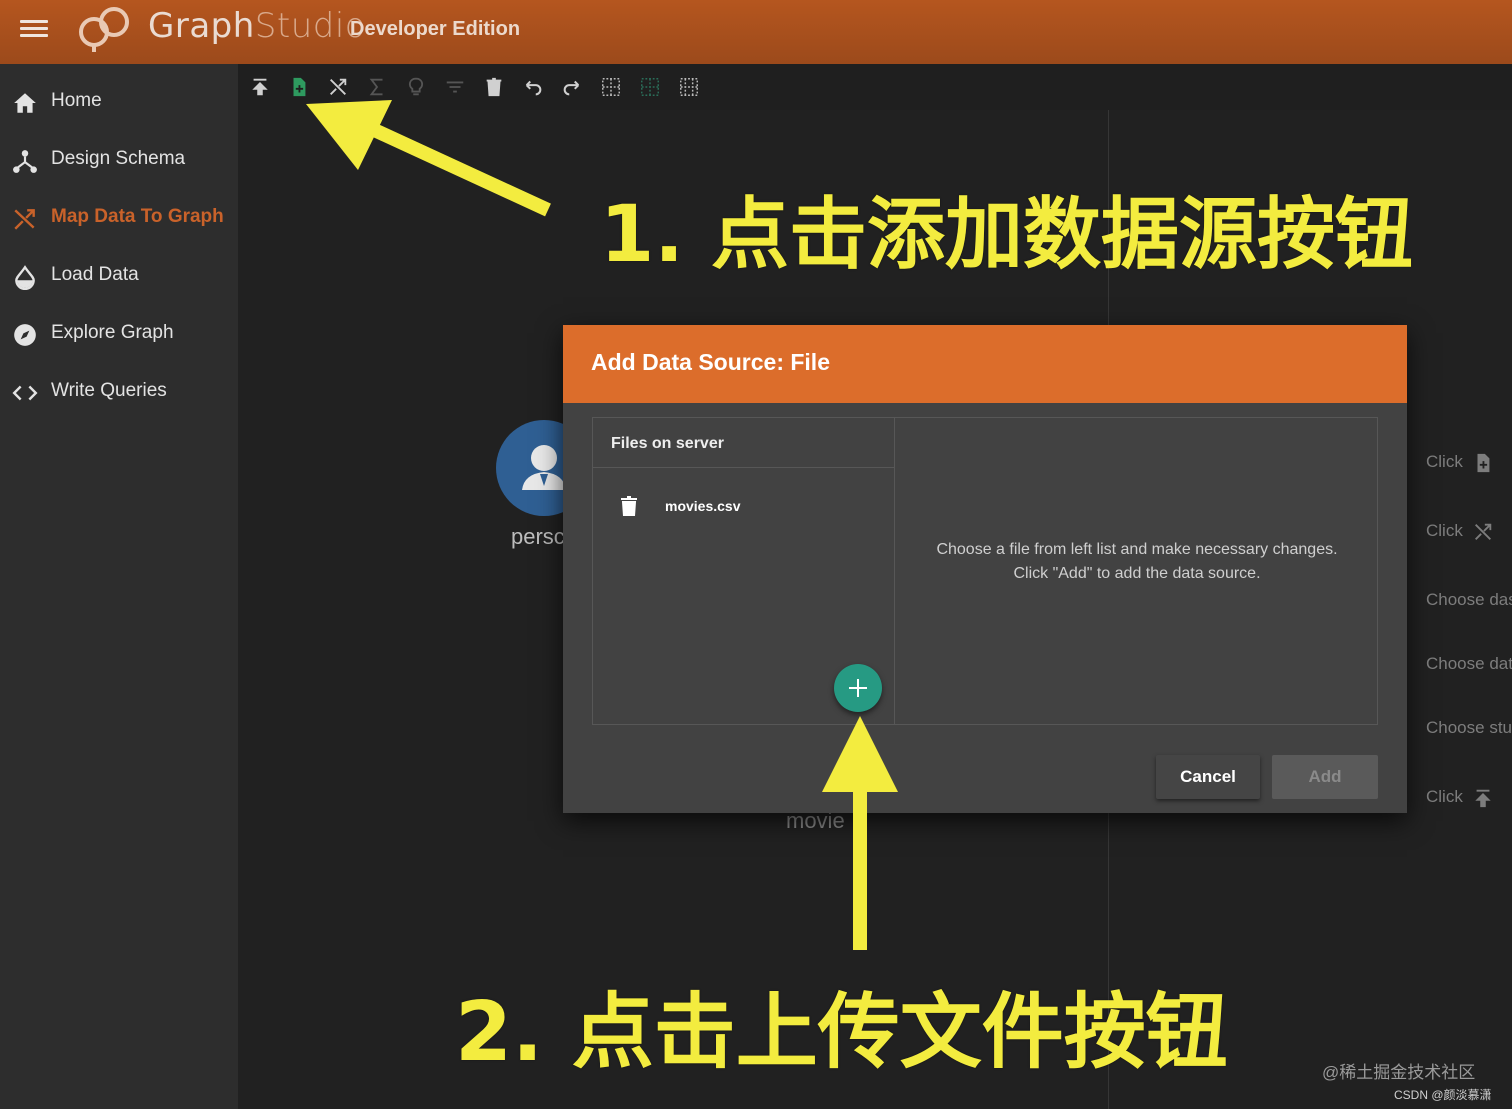 The height and width of the screenshot is (1109, 1512). What do you see at coordinates (1443, 1095) in the screenshot?
I see `watermark: CSDN @颜淡慕潇` at bounding box center [1443, 1095].